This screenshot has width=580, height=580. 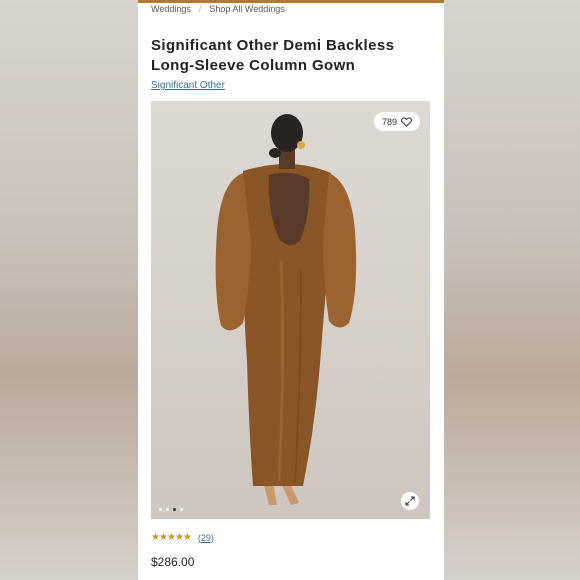 I want to click on carousel-dots, so click(x=171, y=509).